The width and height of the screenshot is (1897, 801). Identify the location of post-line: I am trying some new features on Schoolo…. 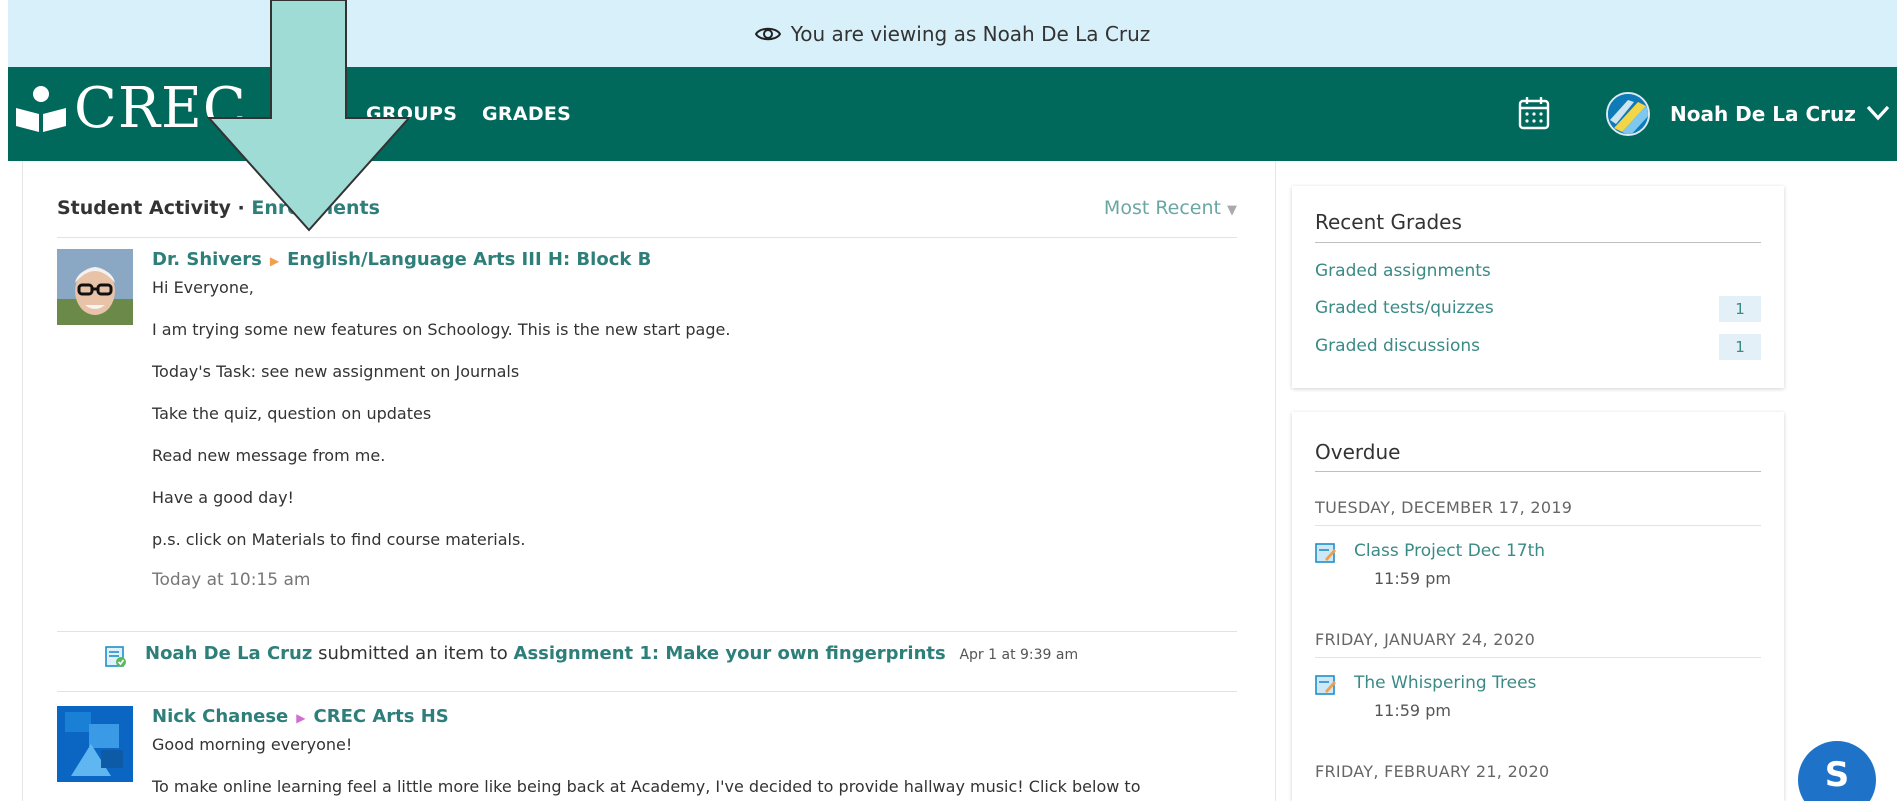
(441, 329).